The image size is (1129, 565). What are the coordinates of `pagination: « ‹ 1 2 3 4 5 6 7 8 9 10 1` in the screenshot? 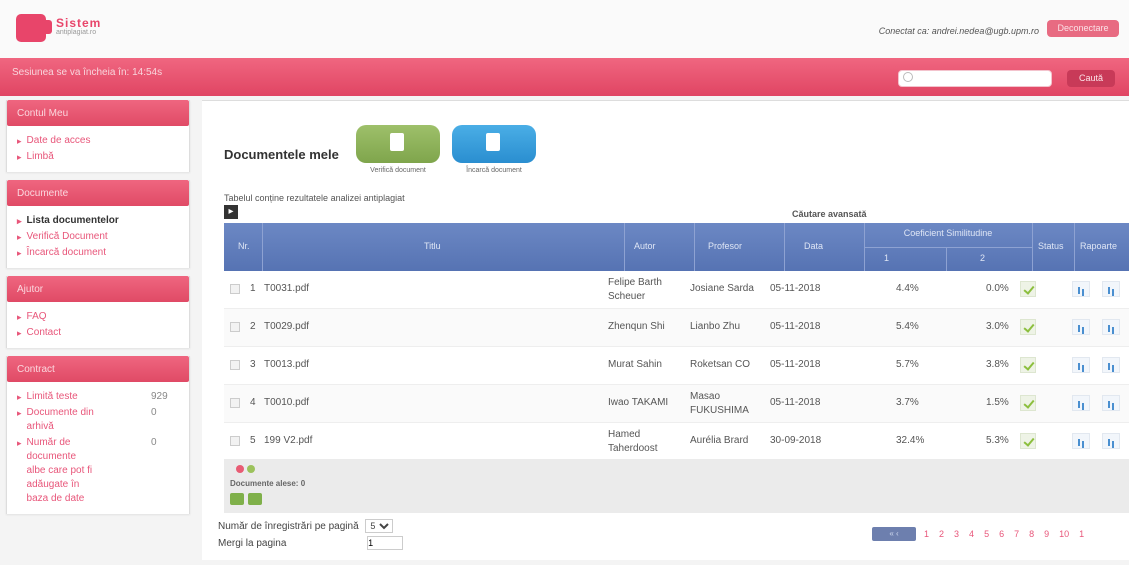 It's located at (983, 534).